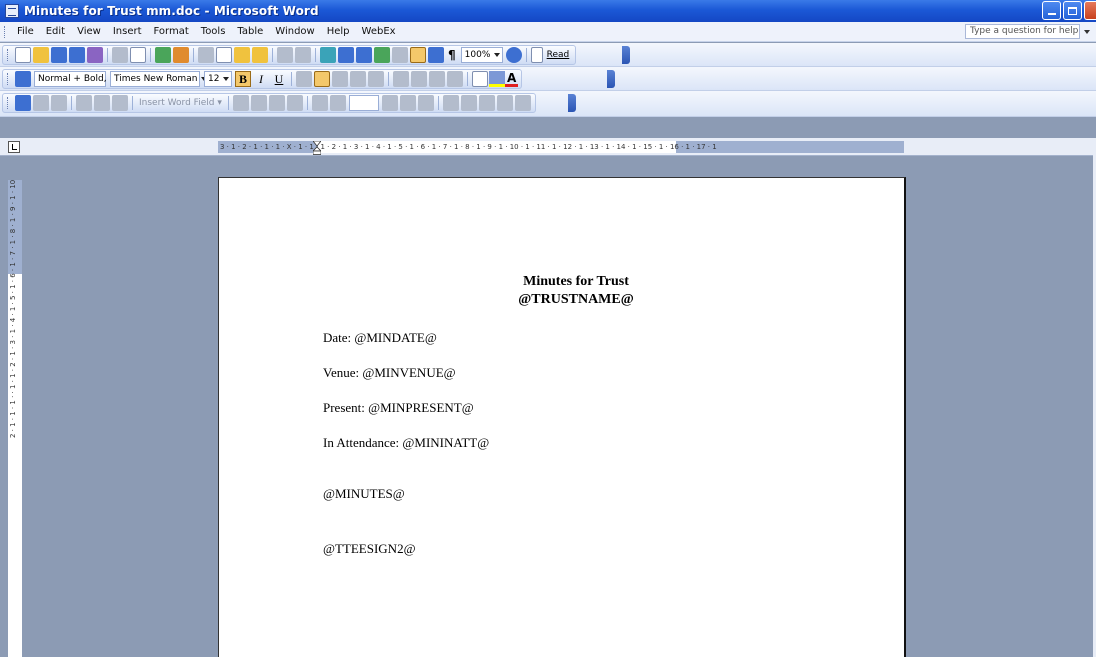  Describe the element at coordinates (512, 79) in the screenshot. I see `font-color-icon: A` at that location.